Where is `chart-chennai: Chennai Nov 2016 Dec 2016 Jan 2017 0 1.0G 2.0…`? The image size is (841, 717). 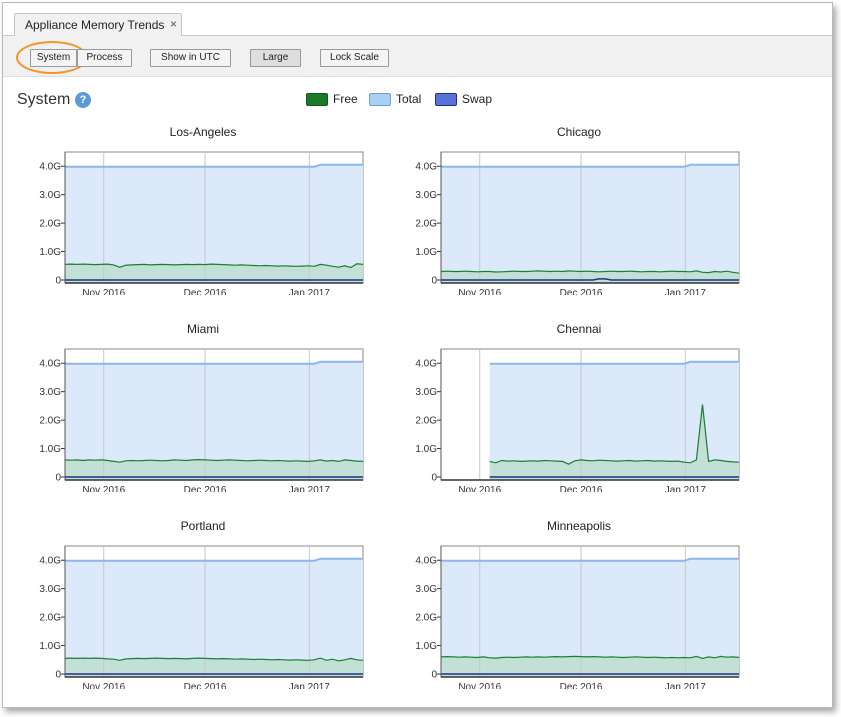 chart-chennai: Chennai Nov 2016 Dec 2016 Jan 2017 0 1.0G 2.0… is located at coordinates (579, 407).